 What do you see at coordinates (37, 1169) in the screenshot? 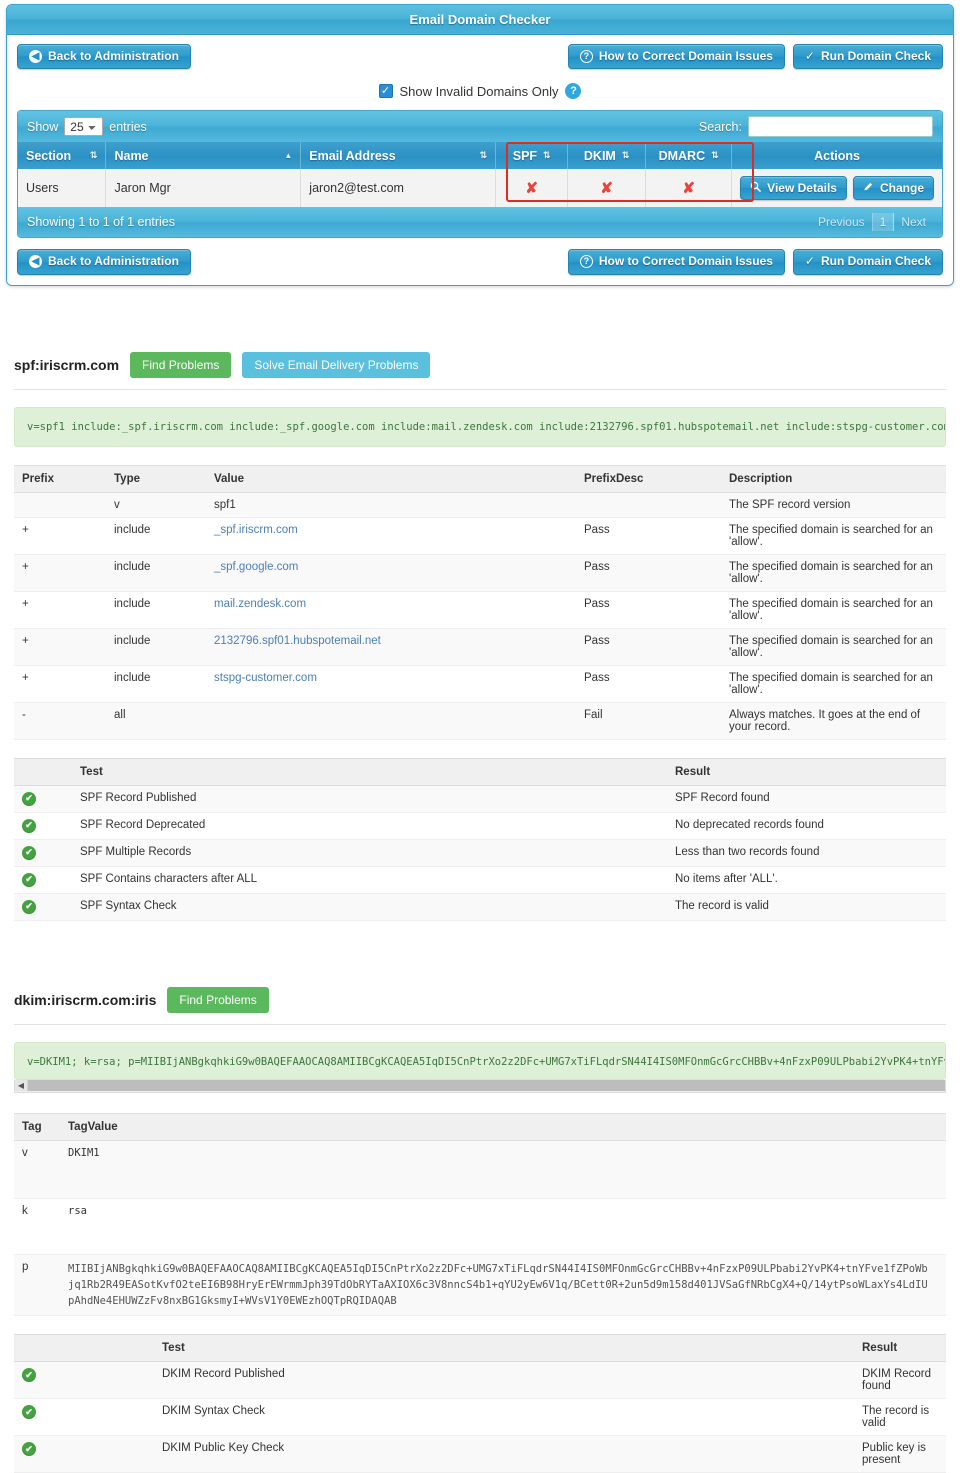
I see `dkim-tag: v` at bounding box center [37, 1169].